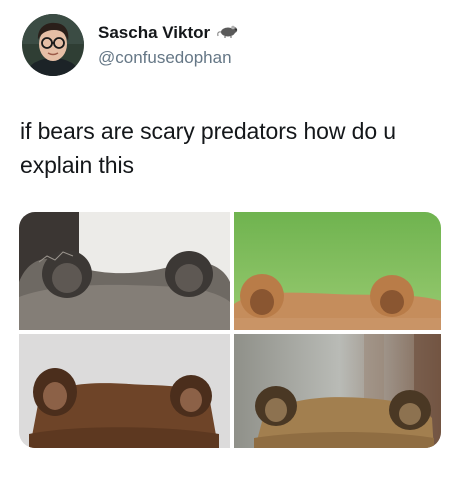 This screenshot has width=460, height=478. What do you see at coordinates (154, 33) in the screenshot?
I see `display-name: Sascha Viktor` at bounding box center [154, 33].